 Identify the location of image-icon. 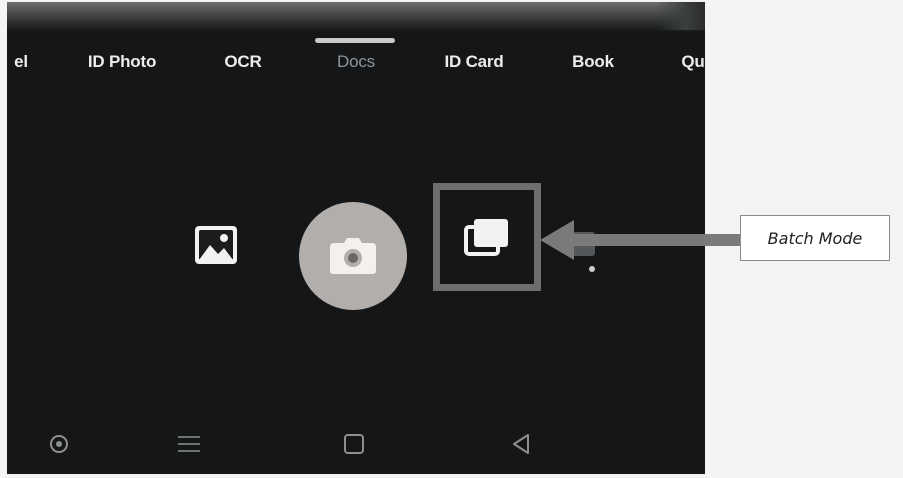
(216, 245).